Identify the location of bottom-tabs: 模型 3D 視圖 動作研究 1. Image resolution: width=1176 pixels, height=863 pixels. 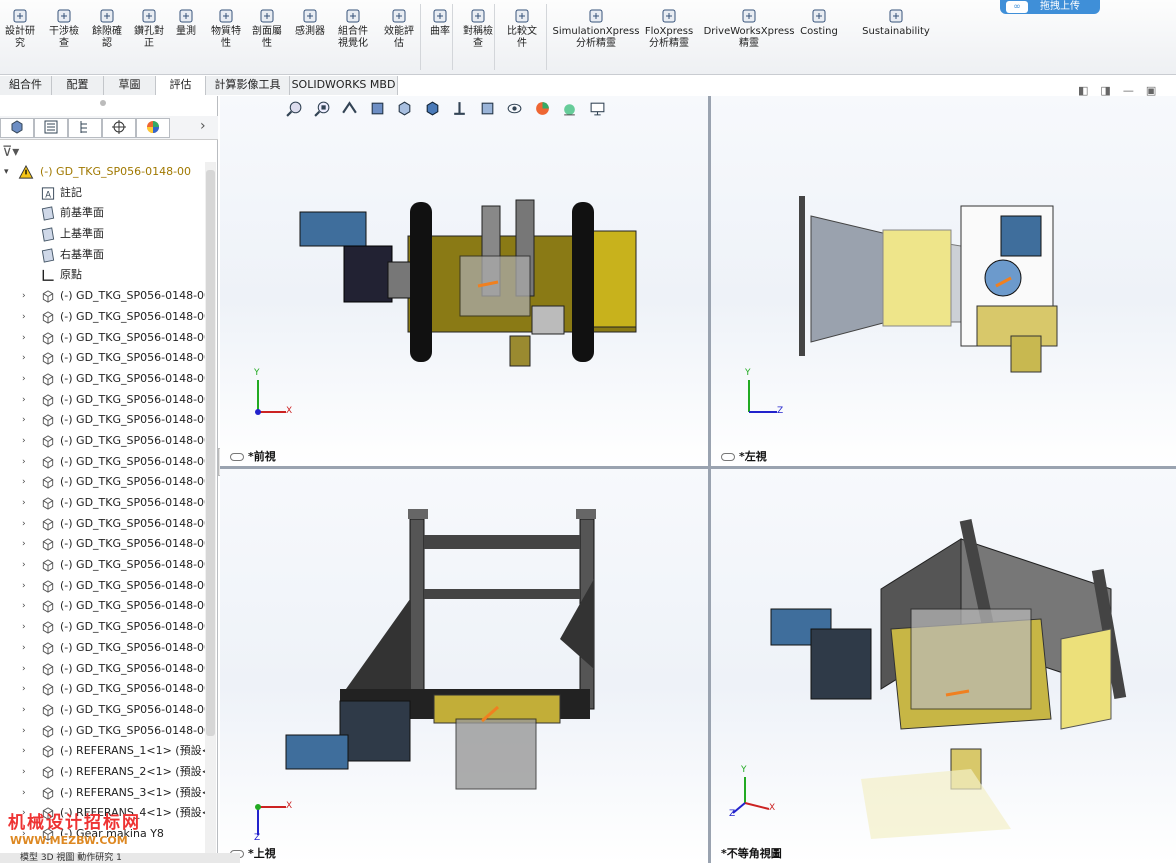
(120, 858).